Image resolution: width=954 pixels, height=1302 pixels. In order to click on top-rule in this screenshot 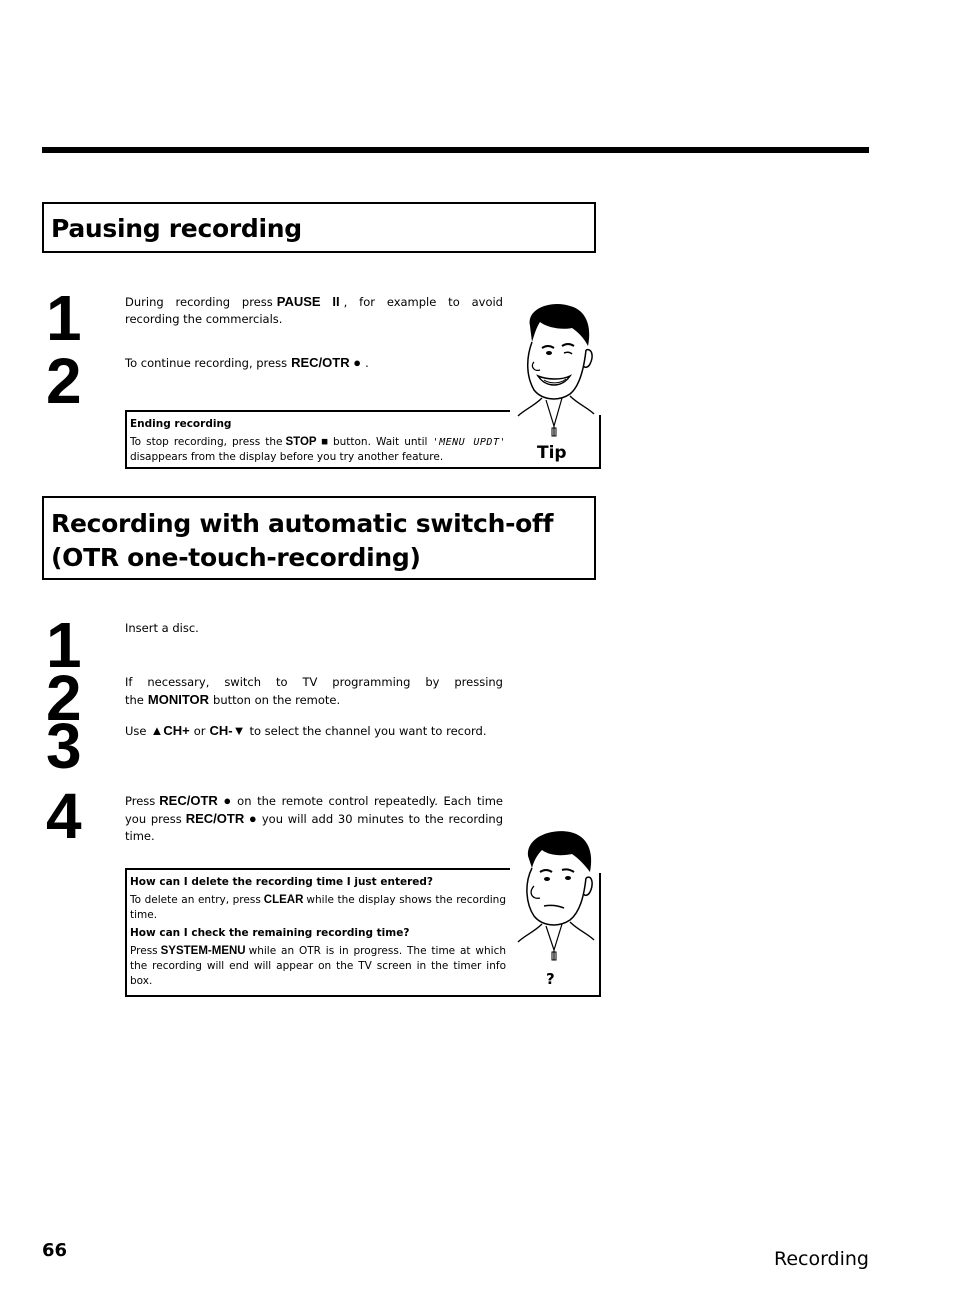, I will do `click(455, 150)`.